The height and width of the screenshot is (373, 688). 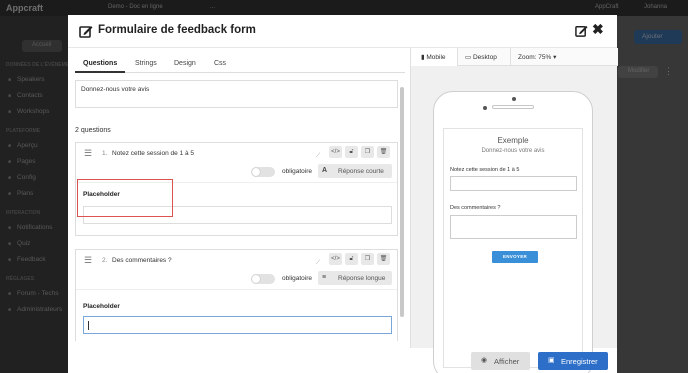 I want to click on show-button: ◉ Afficher, so click(x=500, y=361).